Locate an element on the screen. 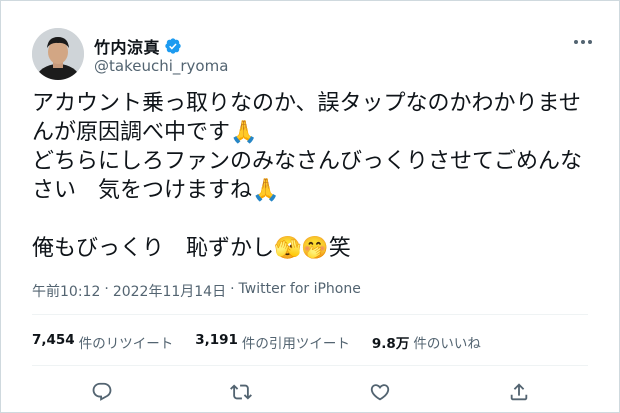 The height and width of the screenshot is (413, 620). likes-count: 9.8万 is located at coordinates (390, 344).